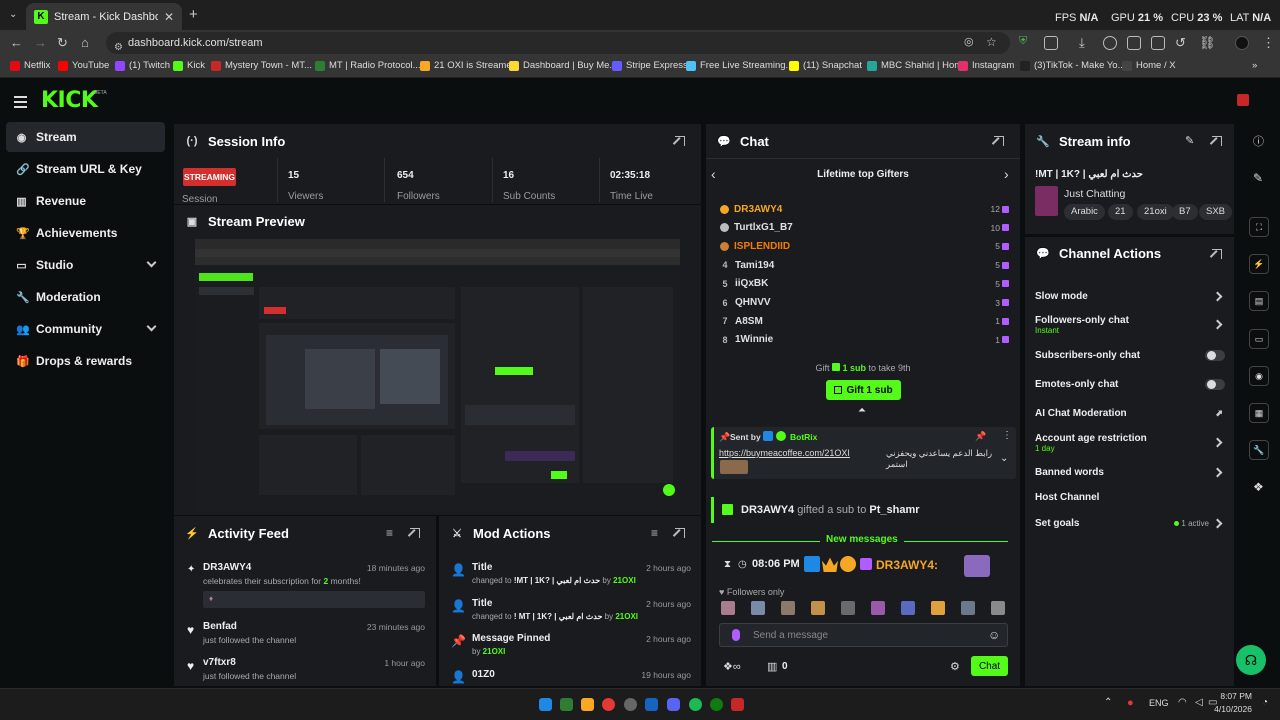  Describe the element at coordinates (1258, 178) in the screenshot. I see `pencil-icon: ✎` at that location.